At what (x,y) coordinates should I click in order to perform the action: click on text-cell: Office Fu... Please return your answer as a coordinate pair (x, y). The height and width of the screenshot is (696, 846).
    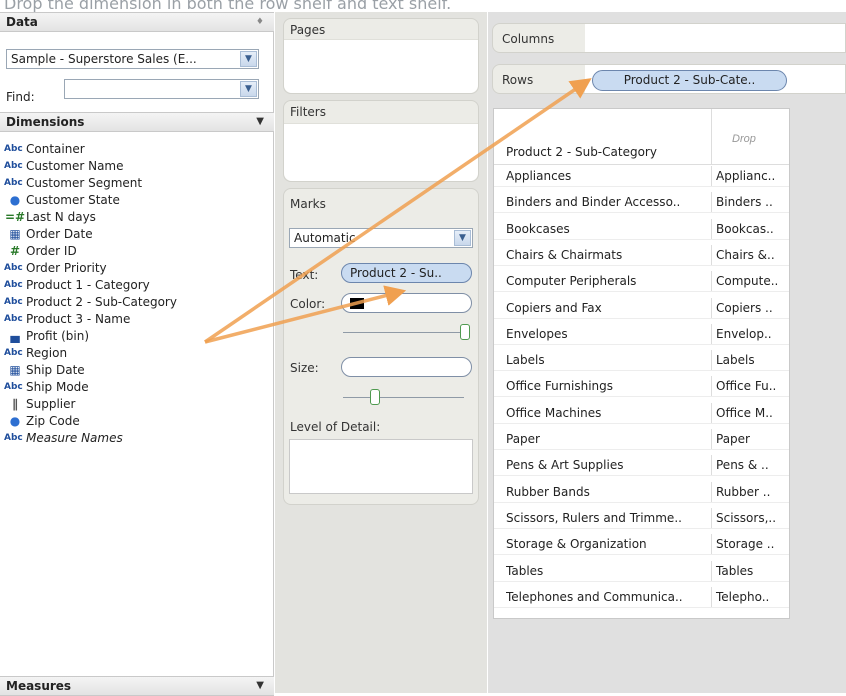
    Looking at the image, I should click on (750, 386).